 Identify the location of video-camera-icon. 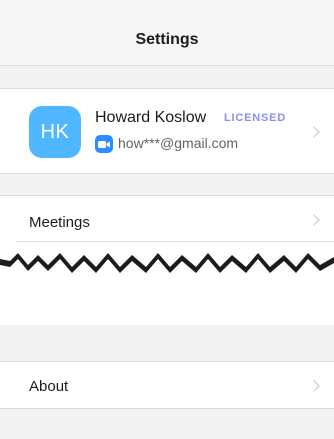
(104, 144).